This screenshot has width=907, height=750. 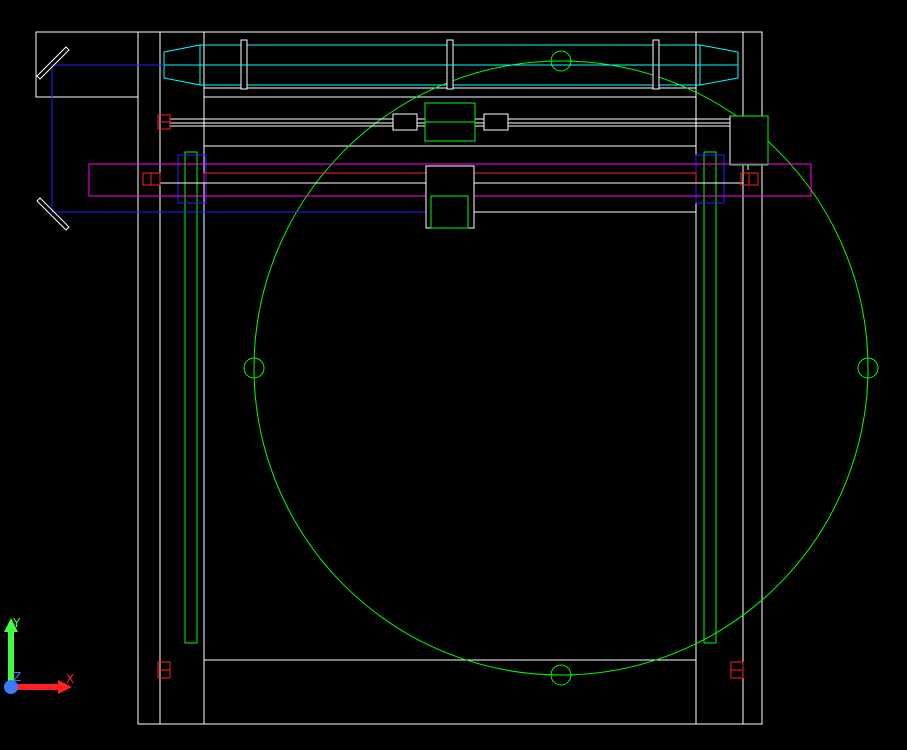 What do you see at coordinates (749, 140) in the screenshot?
I see `right-motor` at bounding box center [749, 140].